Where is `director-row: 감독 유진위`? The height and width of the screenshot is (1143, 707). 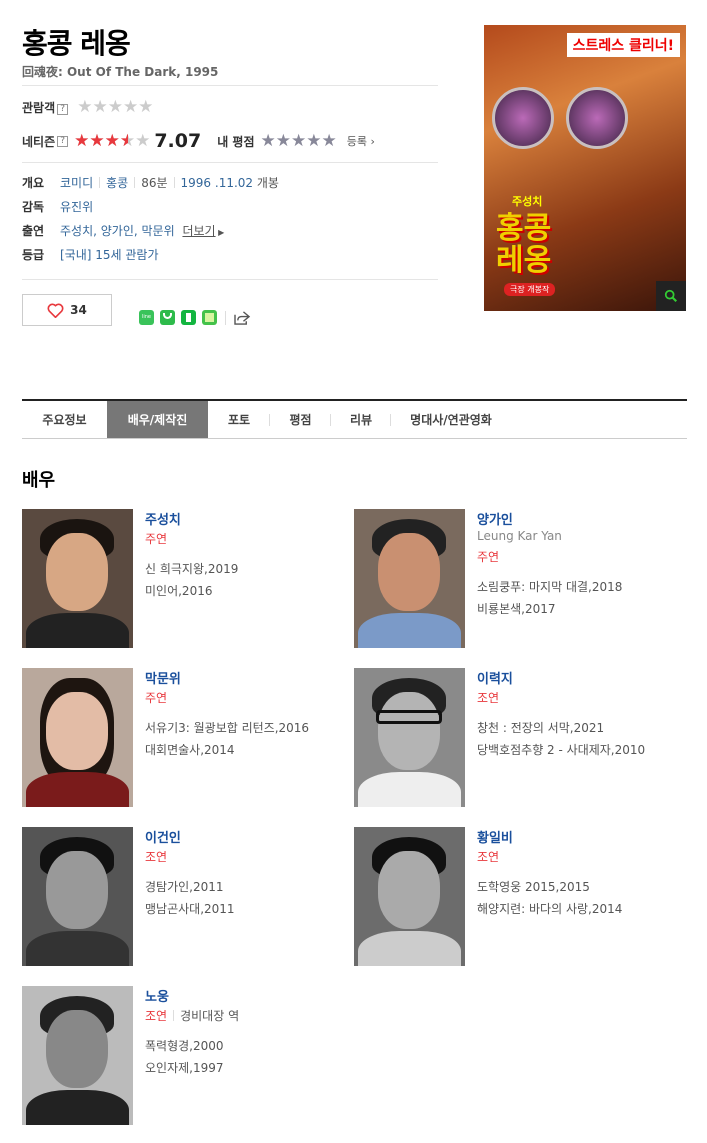 director-row: 감독 유진위 is located at coordinates (57, 206).